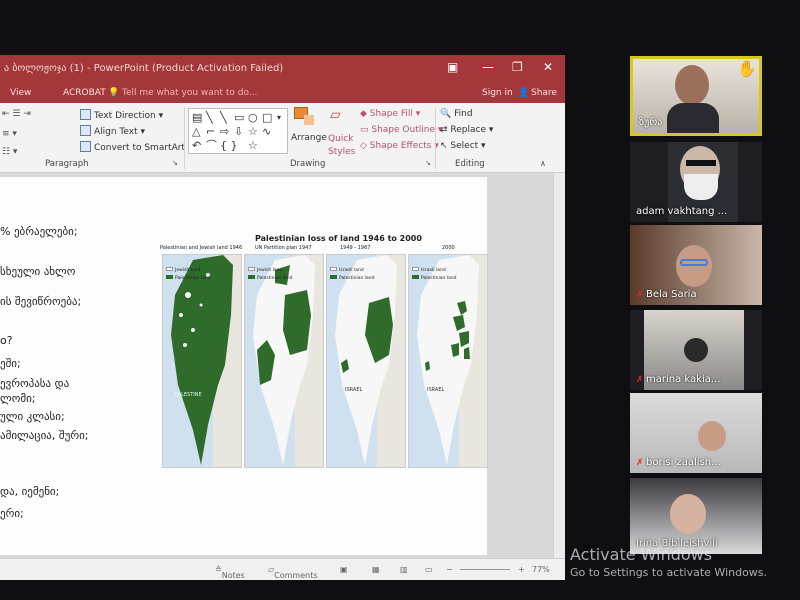 The image size is (800, 600). I want to click on elbow-connector-icon: ⌐, so click(210, 131).